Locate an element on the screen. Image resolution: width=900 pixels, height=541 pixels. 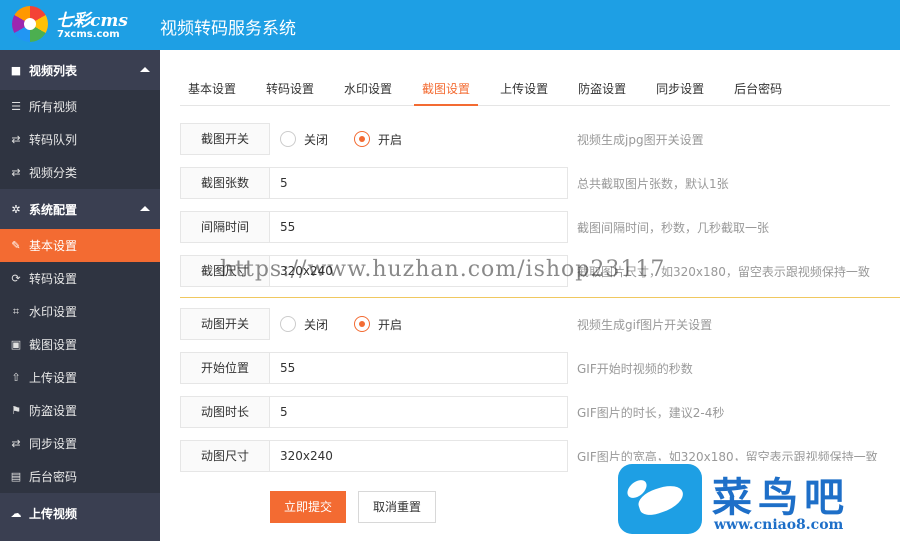
interval-input: 55 is located at coordinates (419, 227).